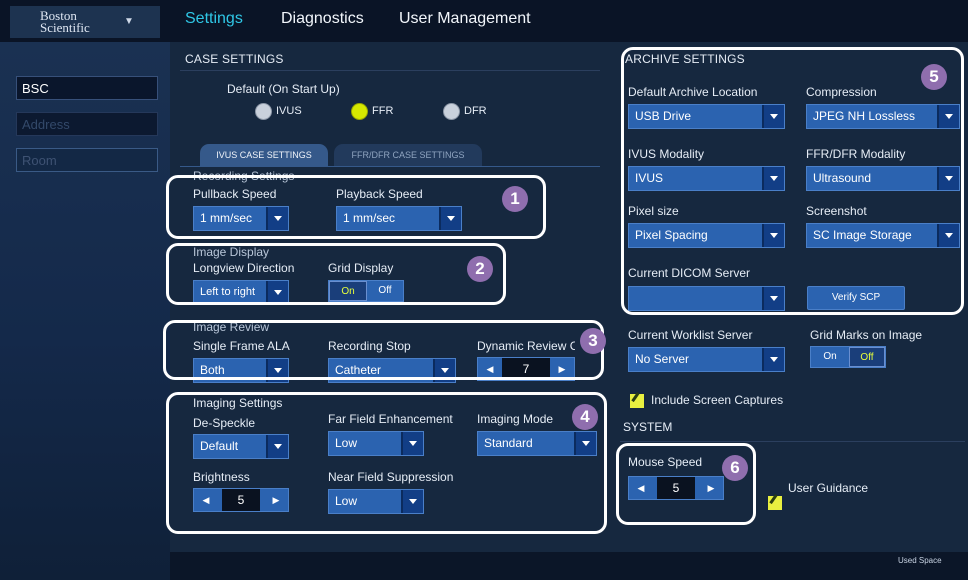 The image size is (968, 580). I want to click on system-title: SYSTEM, so click(648, 427).